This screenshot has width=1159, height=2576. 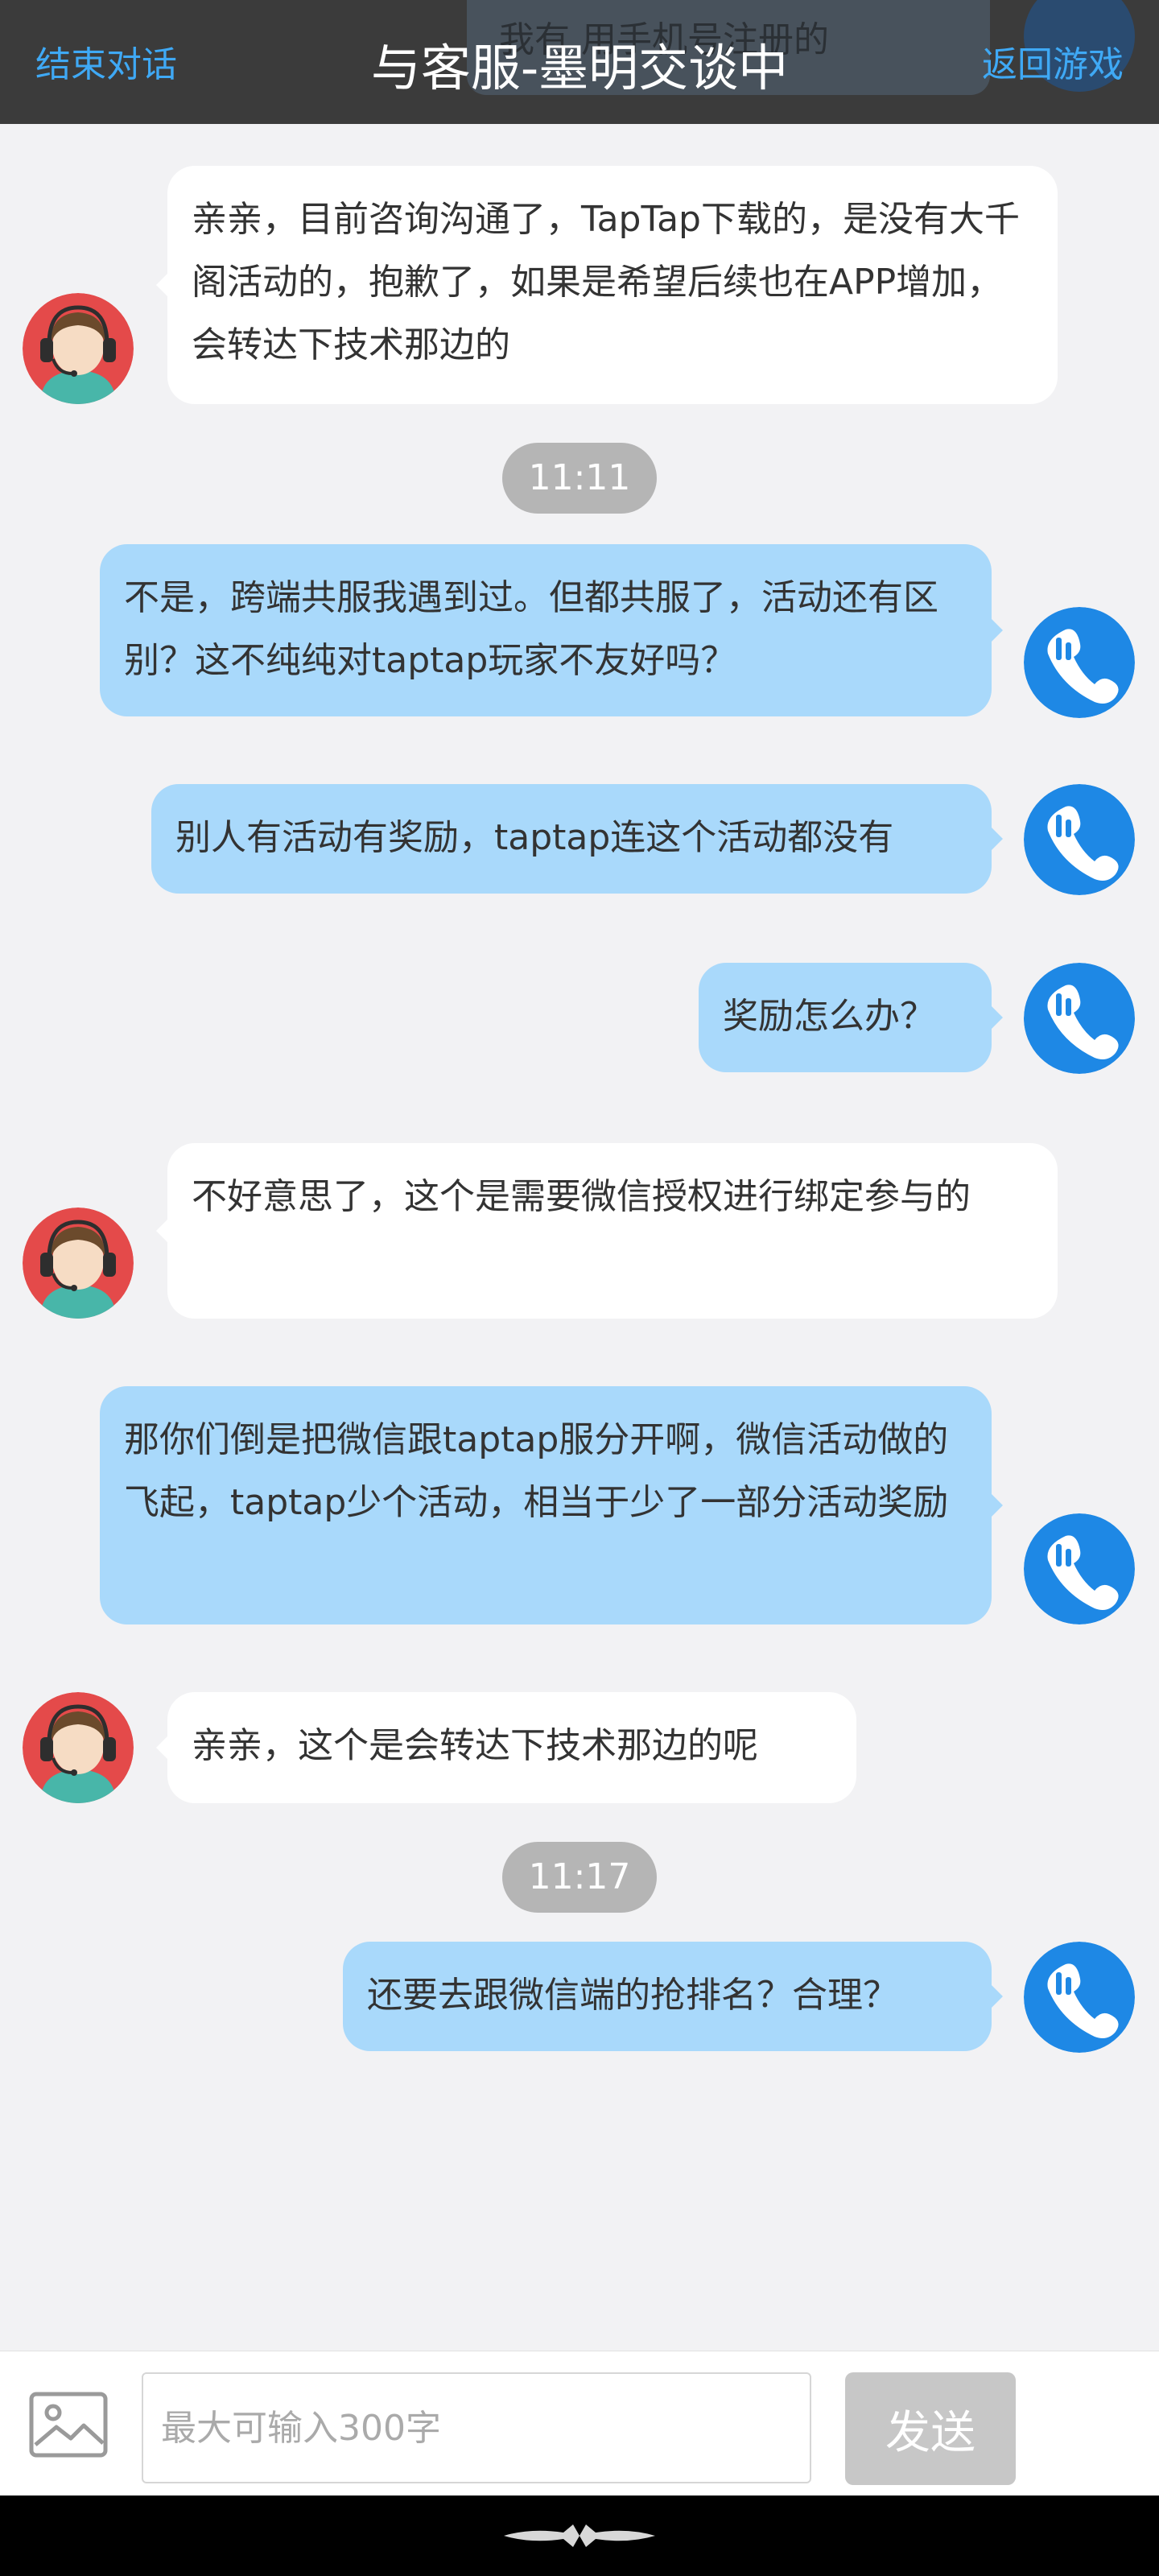 What do you see at coordinates (506, 1747) in the screenshot?
I see `agent-message-bubble: 亲亲，这个是会转达下技术那边的呢` at bounding box center [506, 1747].